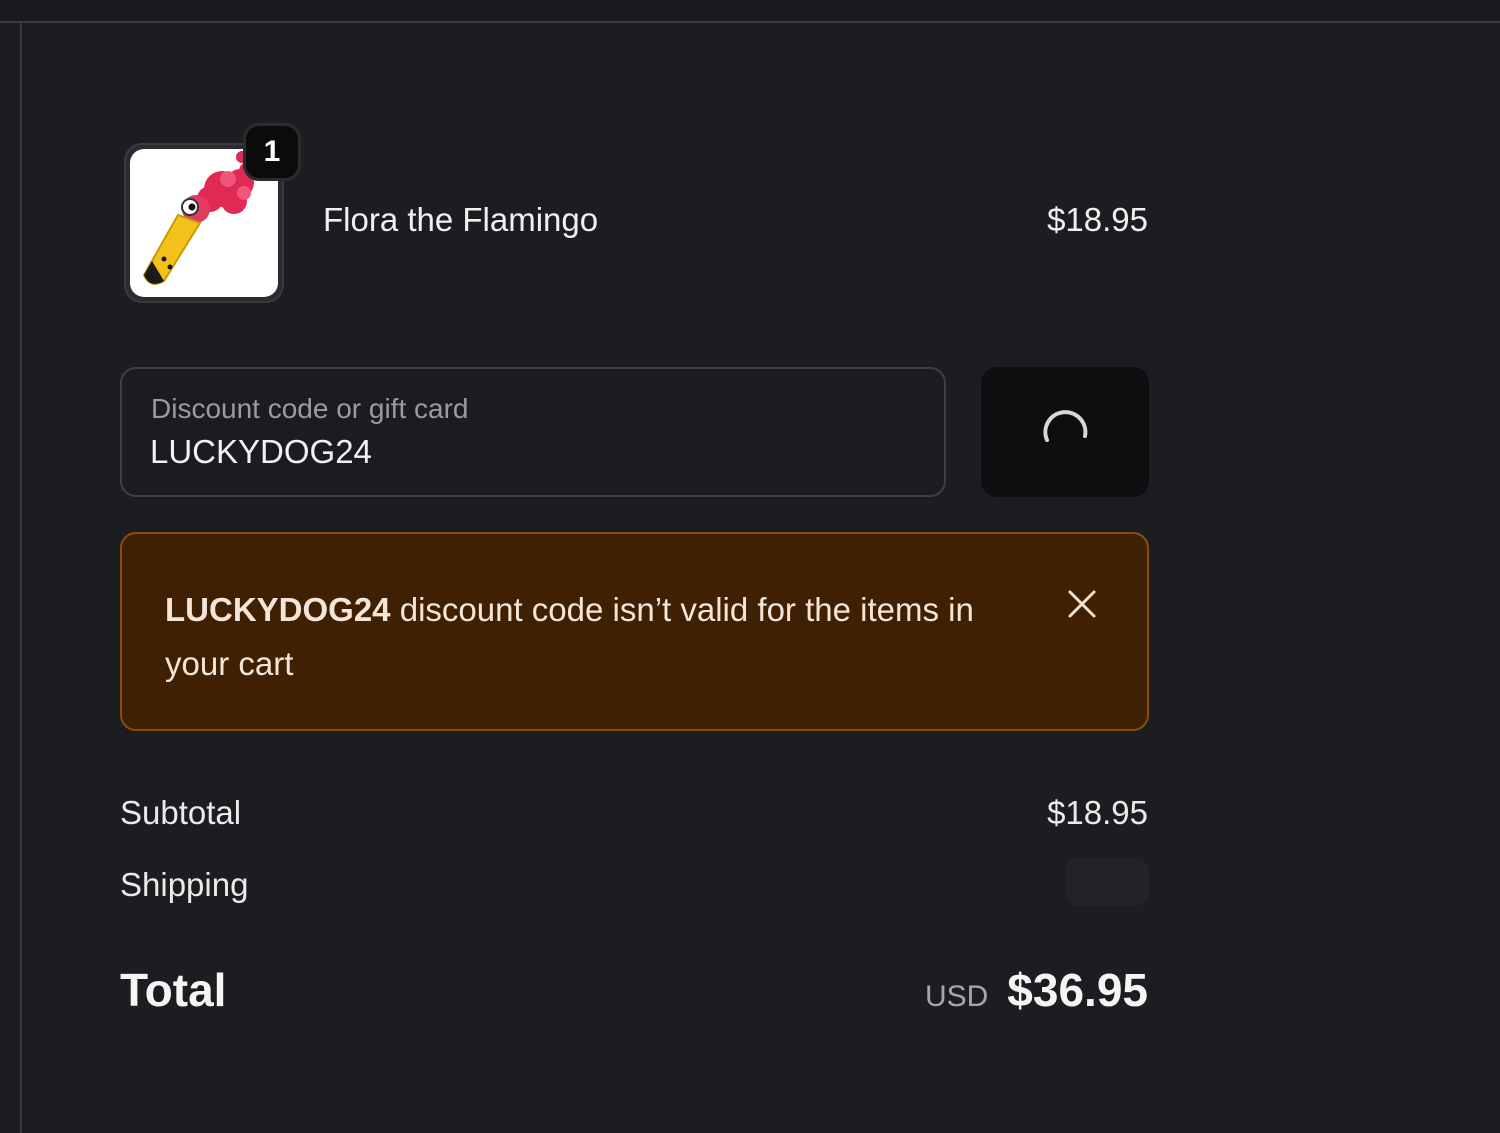 The width and height of the screenshot is (1500, 1133). Describe the element at coordinates (1065, 426) in the screenshot. I see `spinner-icon` at that location.